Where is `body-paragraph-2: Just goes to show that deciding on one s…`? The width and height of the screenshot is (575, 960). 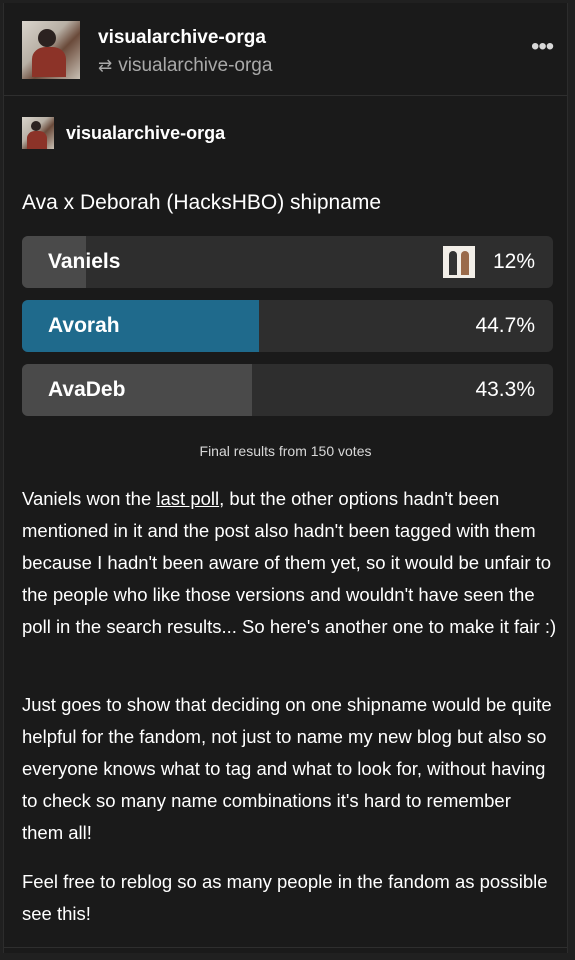 body-paragraph-2: Just goes to show that deciding on one s… is located at coordinates (287, 768).